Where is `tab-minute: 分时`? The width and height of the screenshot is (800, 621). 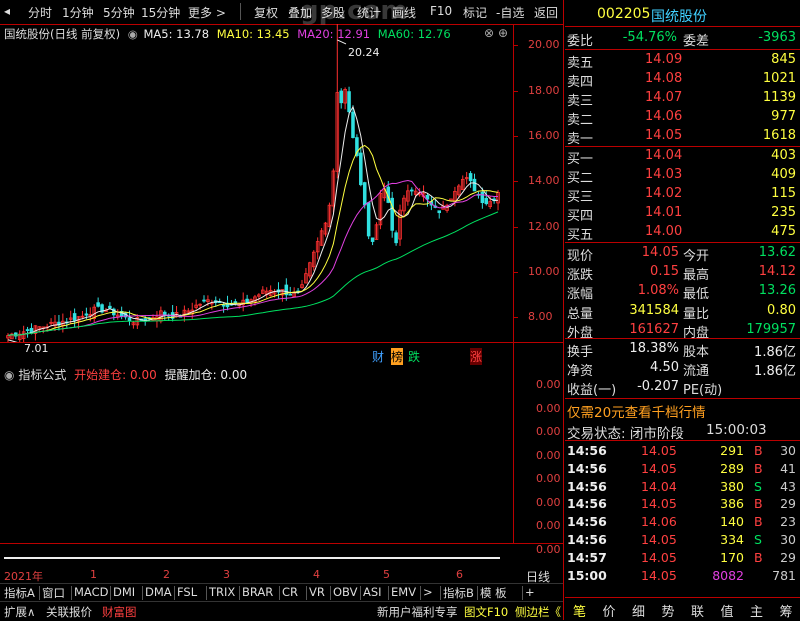
tab-minute: 分时 is located at coordinates (40, 12).